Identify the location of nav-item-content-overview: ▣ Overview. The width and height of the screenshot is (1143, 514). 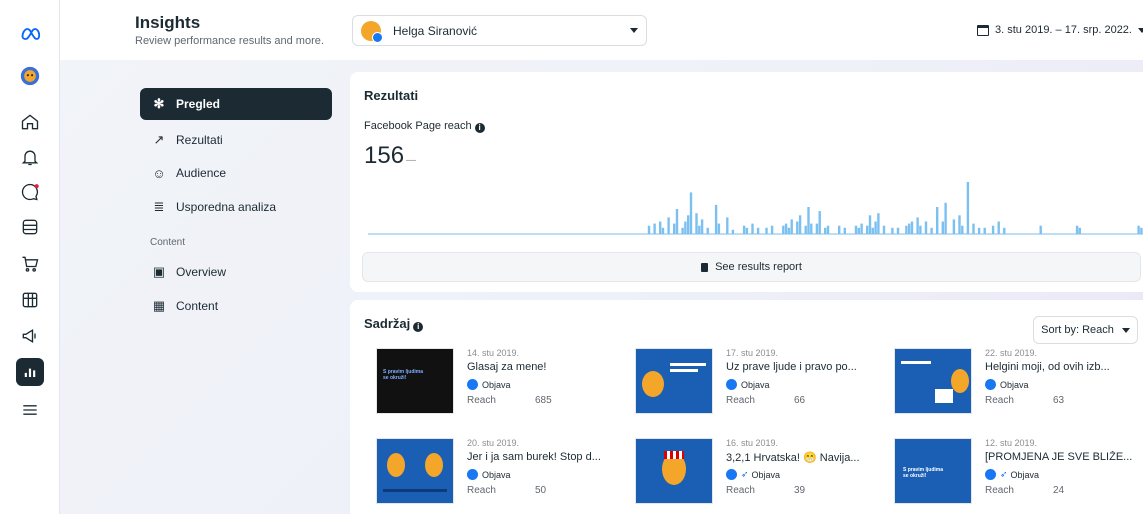
(236, 272).